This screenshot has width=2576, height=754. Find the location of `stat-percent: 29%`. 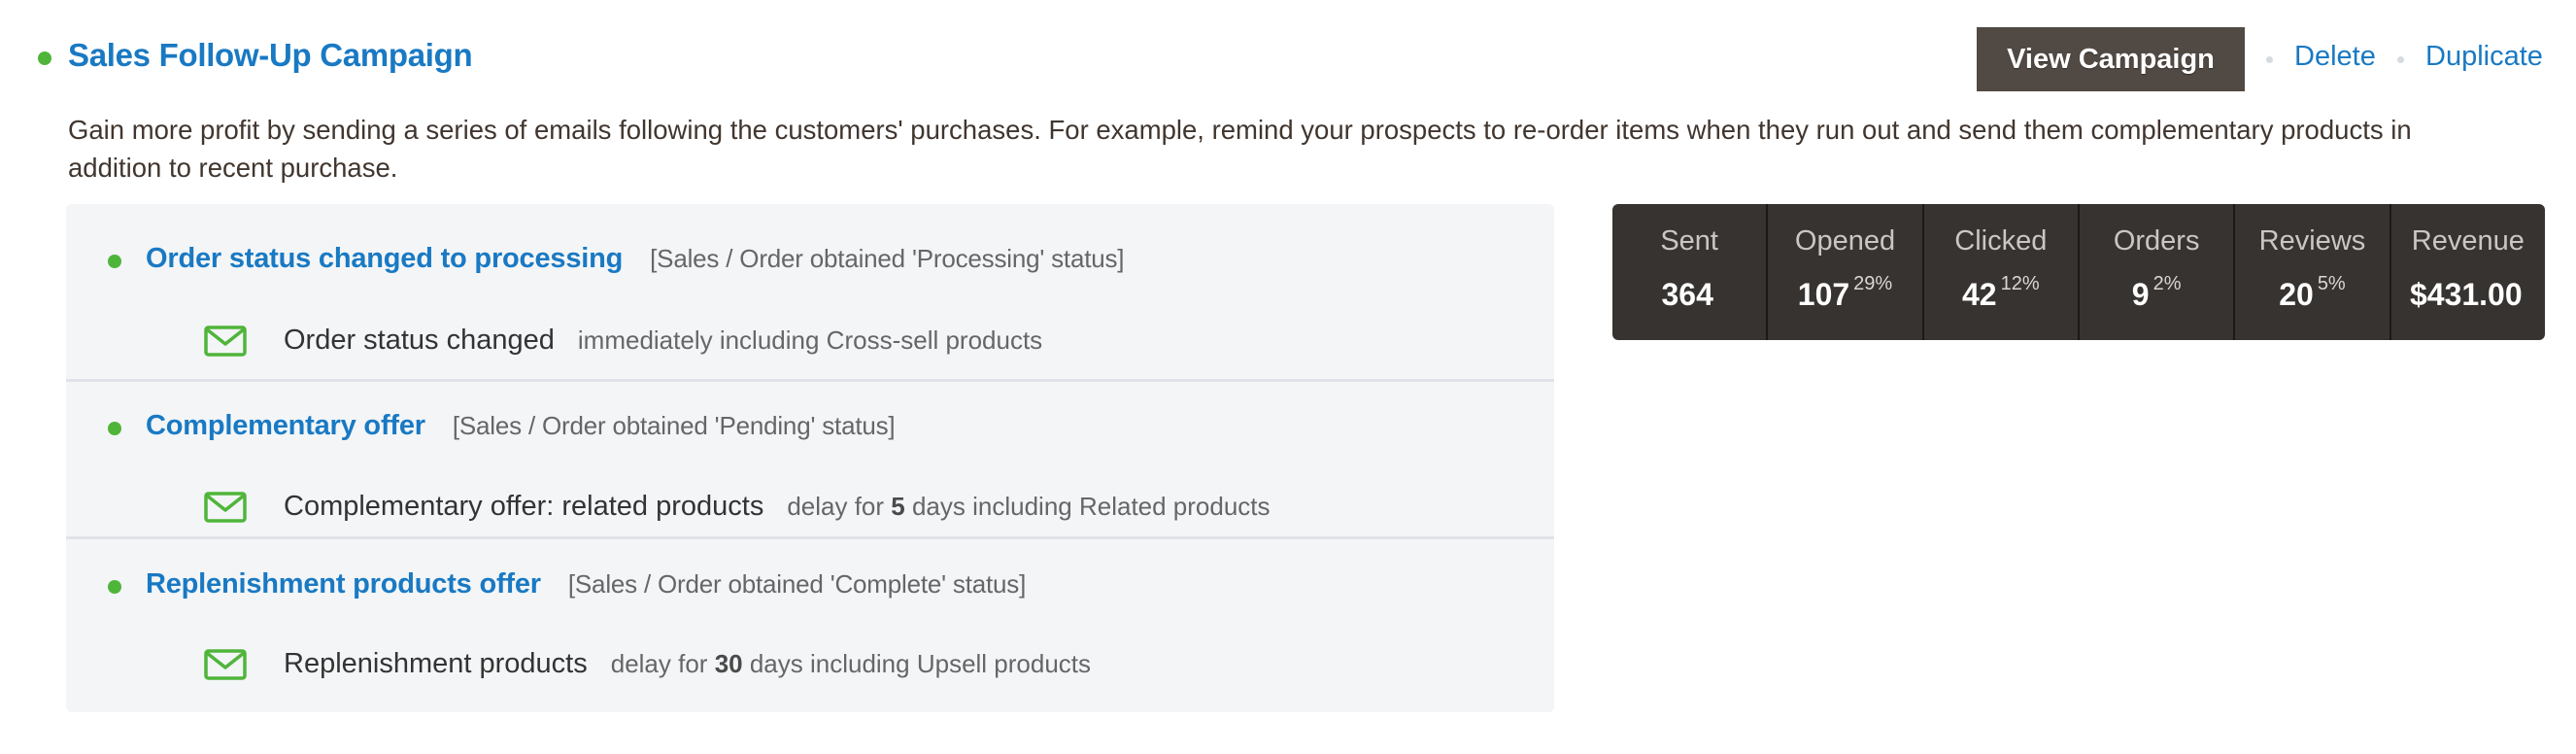

stat-percent: 29% is located at coordinates (1873, 283).